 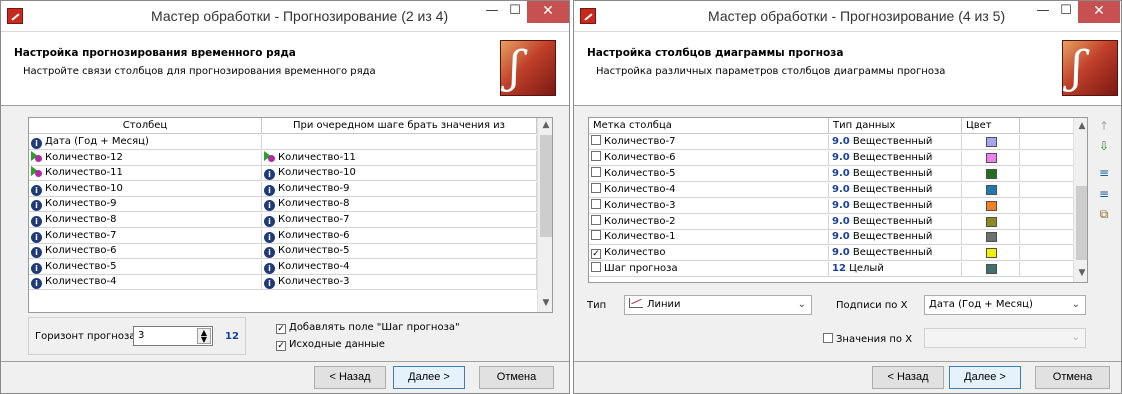 I want to click on column-cell: i Количество-5, so click(x=145, y=267).